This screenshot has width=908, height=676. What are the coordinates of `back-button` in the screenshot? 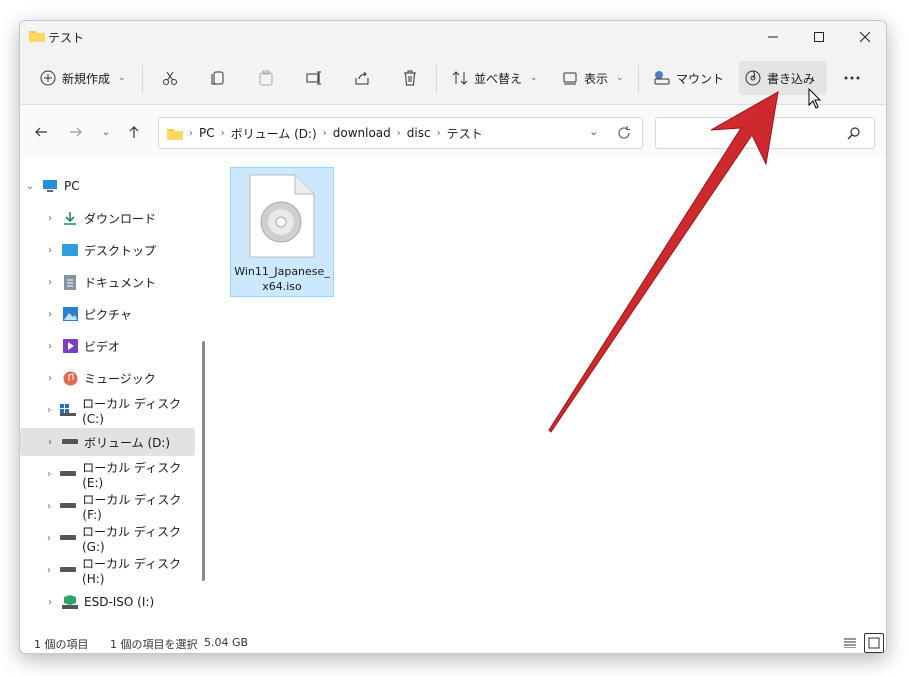 It's located at (41, 132).